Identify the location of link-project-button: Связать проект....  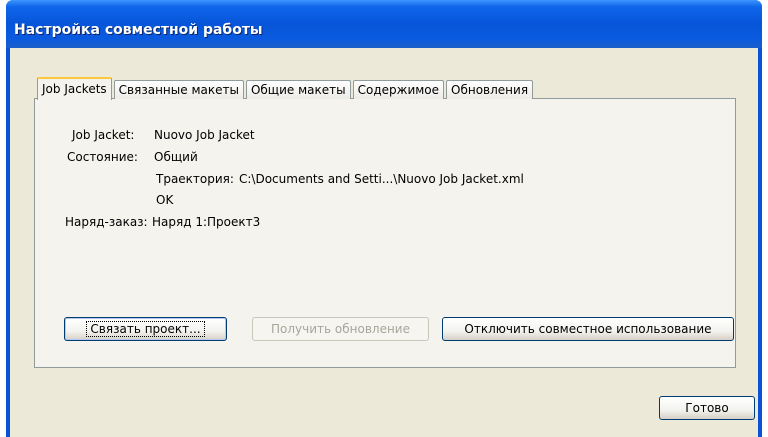
(145, 329).